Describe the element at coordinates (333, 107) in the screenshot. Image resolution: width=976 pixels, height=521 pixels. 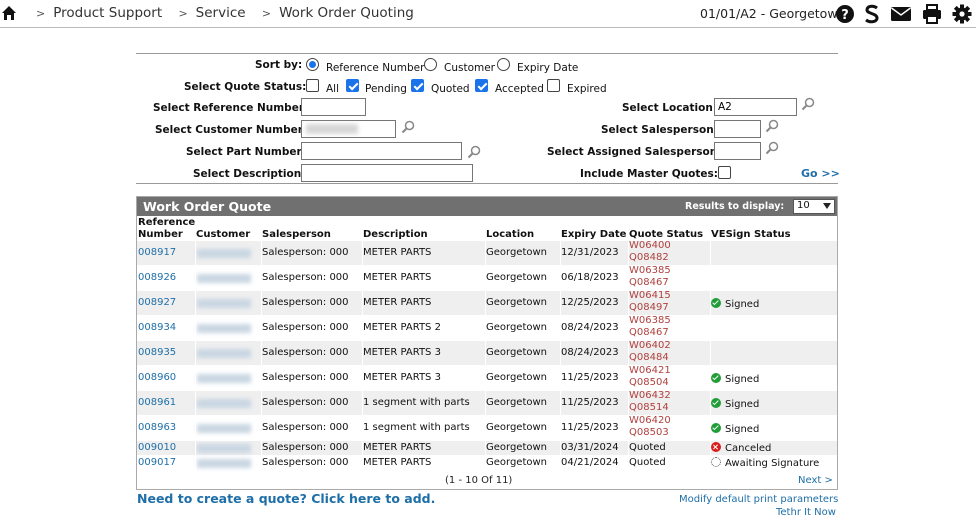
I see `reference-number-input` at that location.